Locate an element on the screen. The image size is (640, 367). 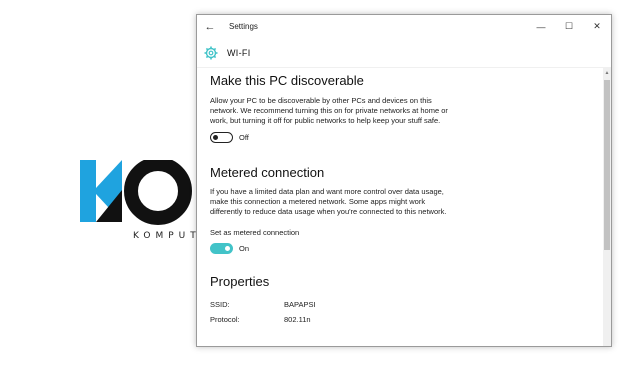
maximize-button: ☐ is located at coordinates (569, 26).